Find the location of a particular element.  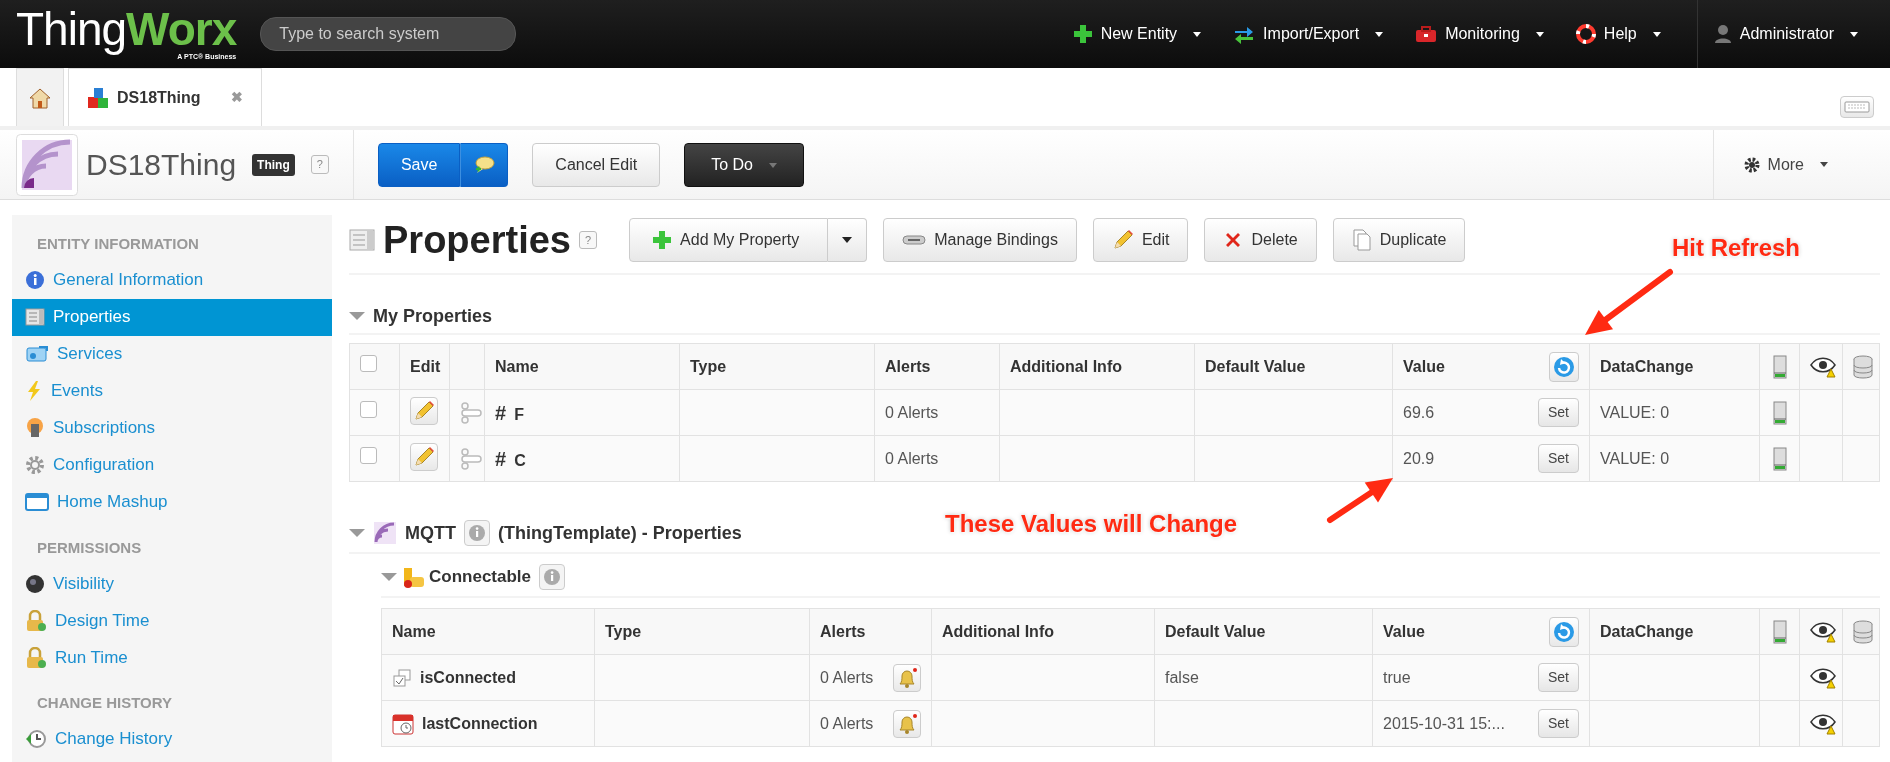

entity-tab: DS18Thing ✖ is located at coordinates (165, 97).